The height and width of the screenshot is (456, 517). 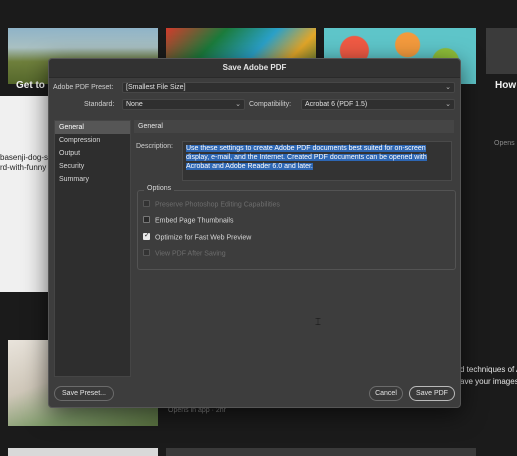 What do you see at coordinates (154, 146) in the screenshot?
I see `description-label: Description:` at bounding box center [154, 146].